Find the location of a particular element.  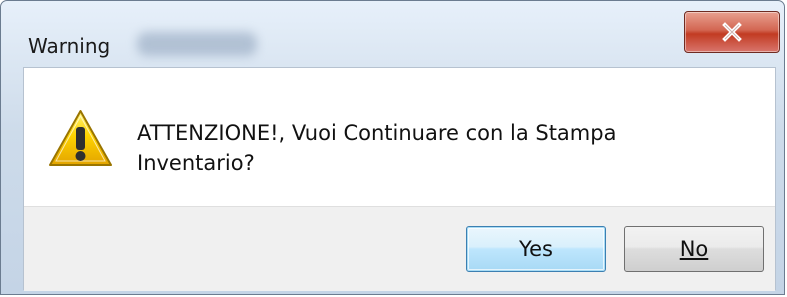

no-button-label: No is located at coordinates (694, 249).